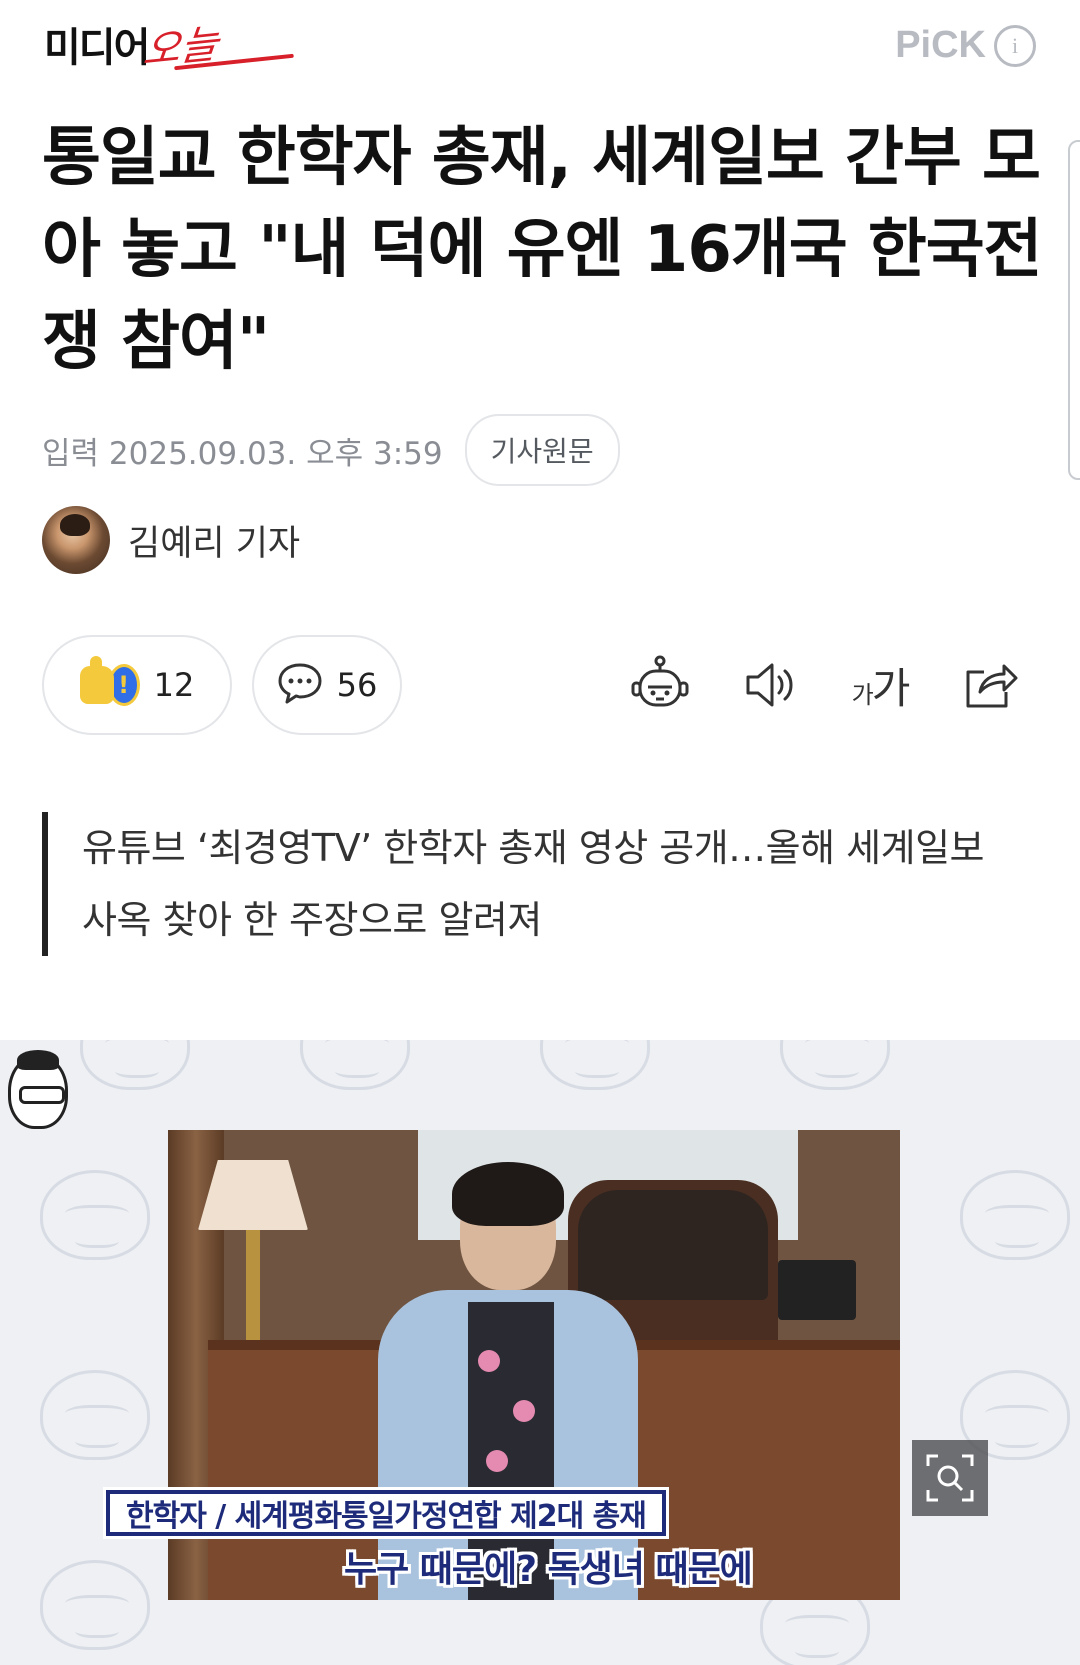 The height and width of the screenshot is (1665, 1080). What do you see at coordinates (300, 685) in the screenshot?
I see `comment-icon` at bounding box center [300, 685].